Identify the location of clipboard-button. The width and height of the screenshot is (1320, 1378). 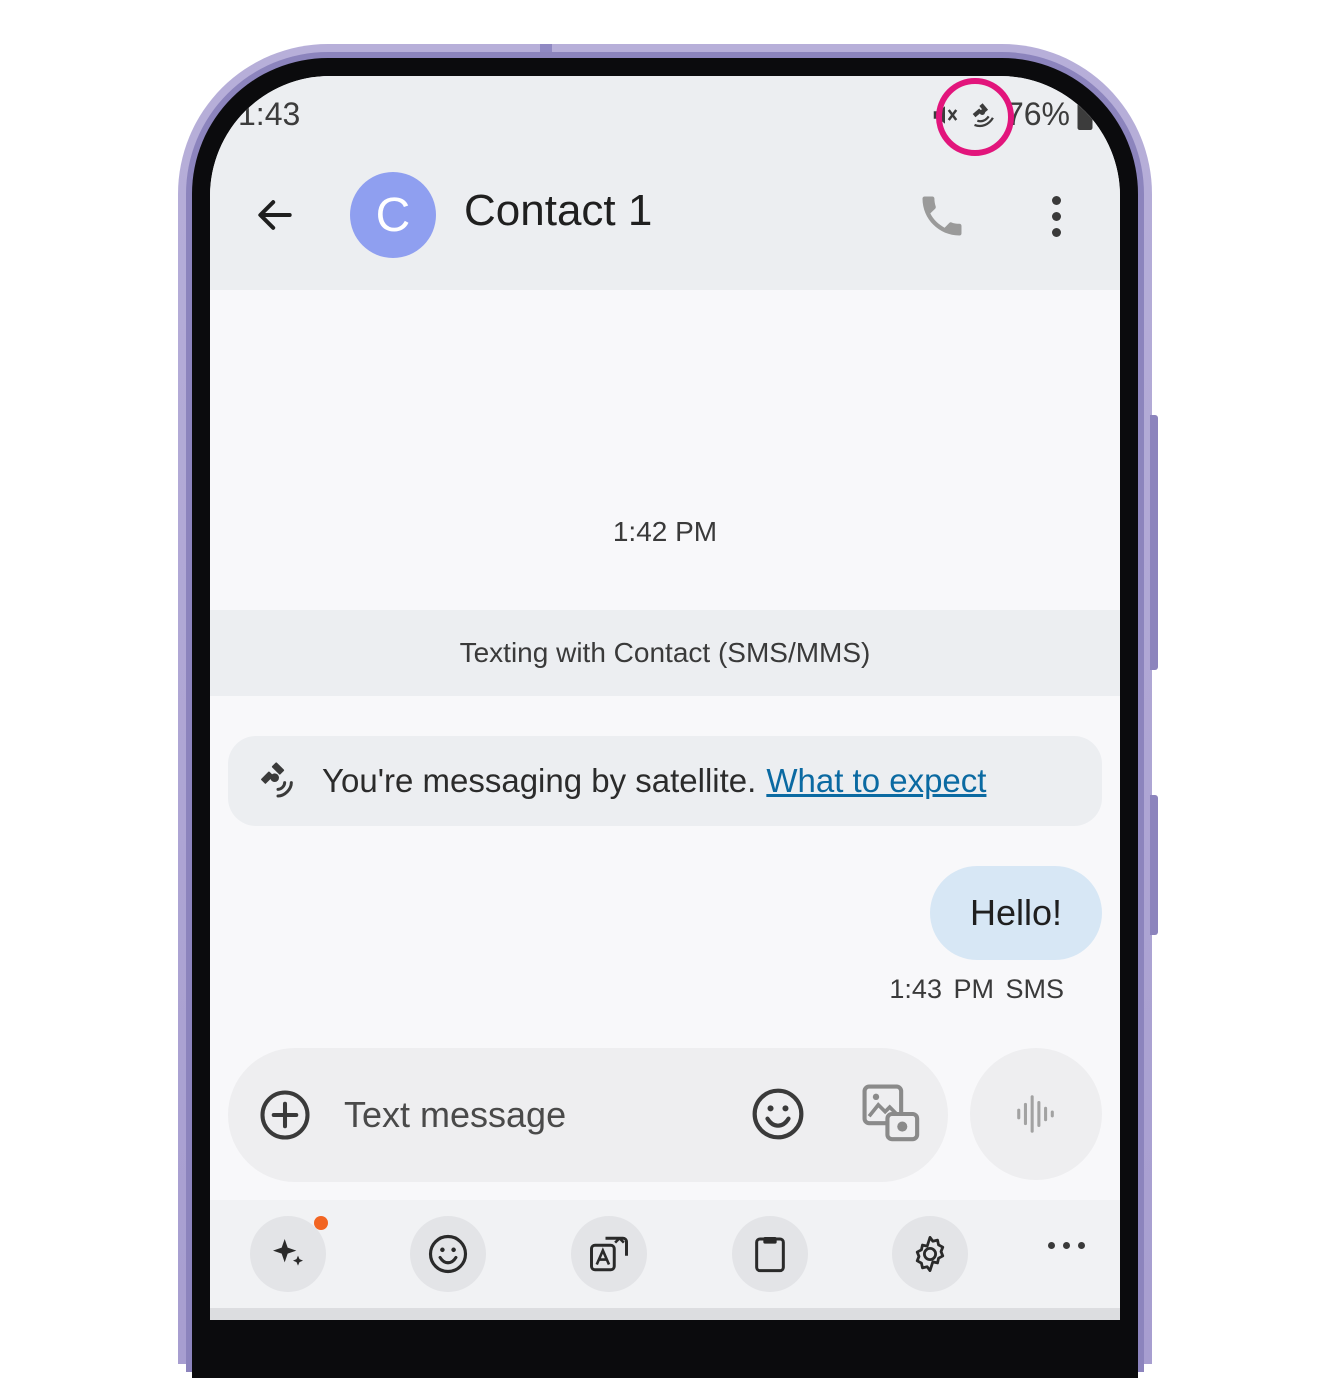
(770, 1254).